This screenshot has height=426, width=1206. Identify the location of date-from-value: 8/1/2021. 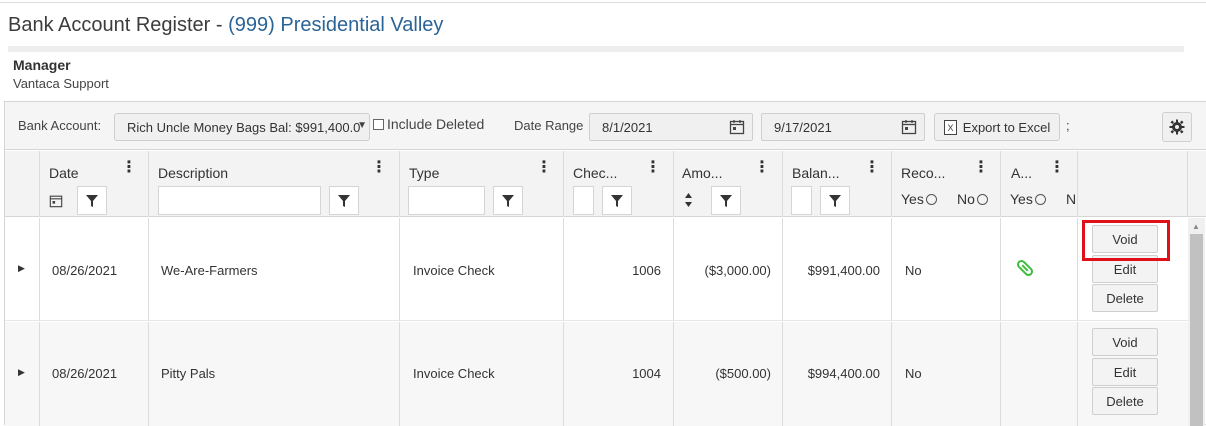
(627, 127).